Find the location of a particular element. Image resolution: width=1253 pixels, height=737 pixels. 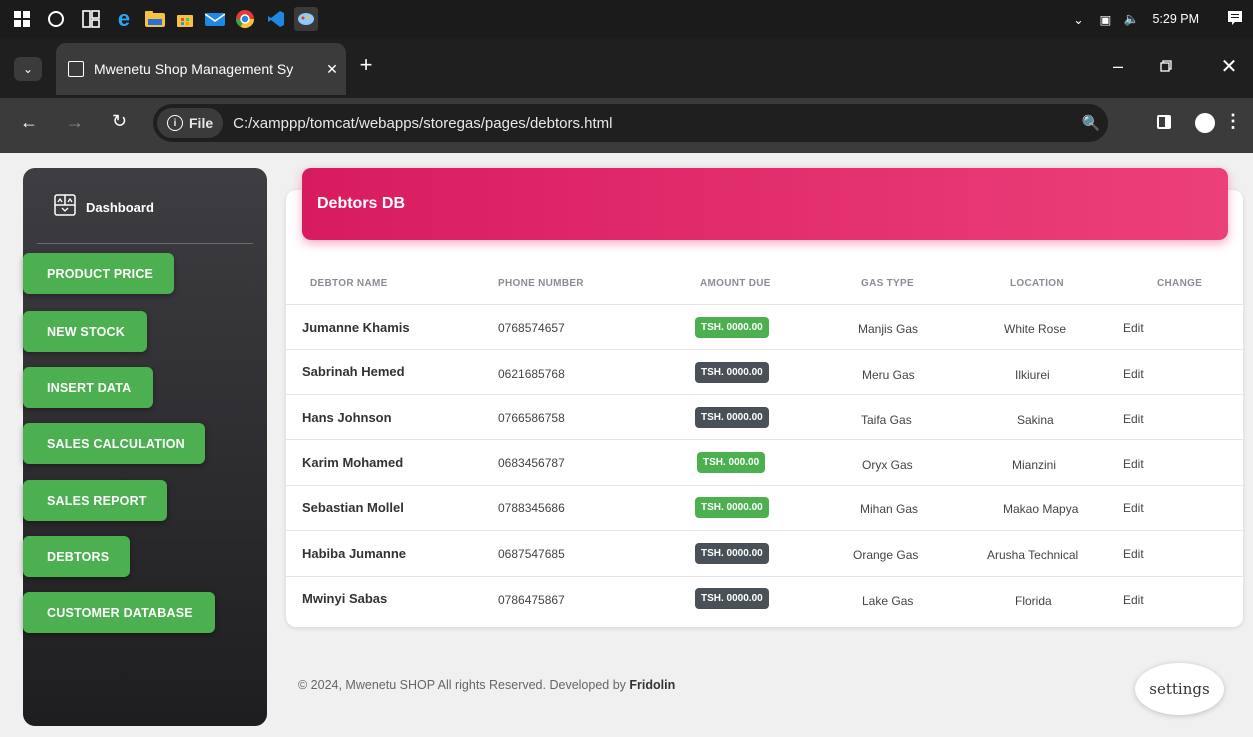

new-tab-button: + is located at coordinates (366, 65).